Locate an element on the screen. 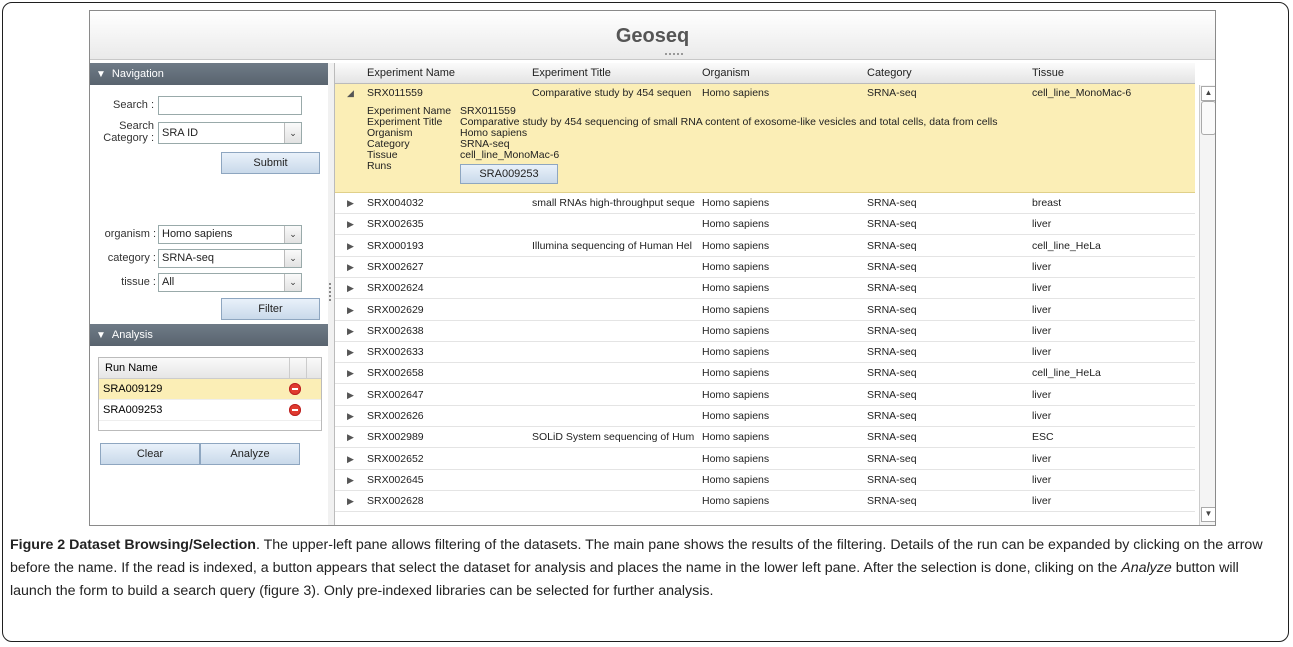 The width and height of the screenshot is (1293, 647). table-row: ▶ SRX002624 Homo sapiens SRNA-seq liver is located at coordinates (765, 289).